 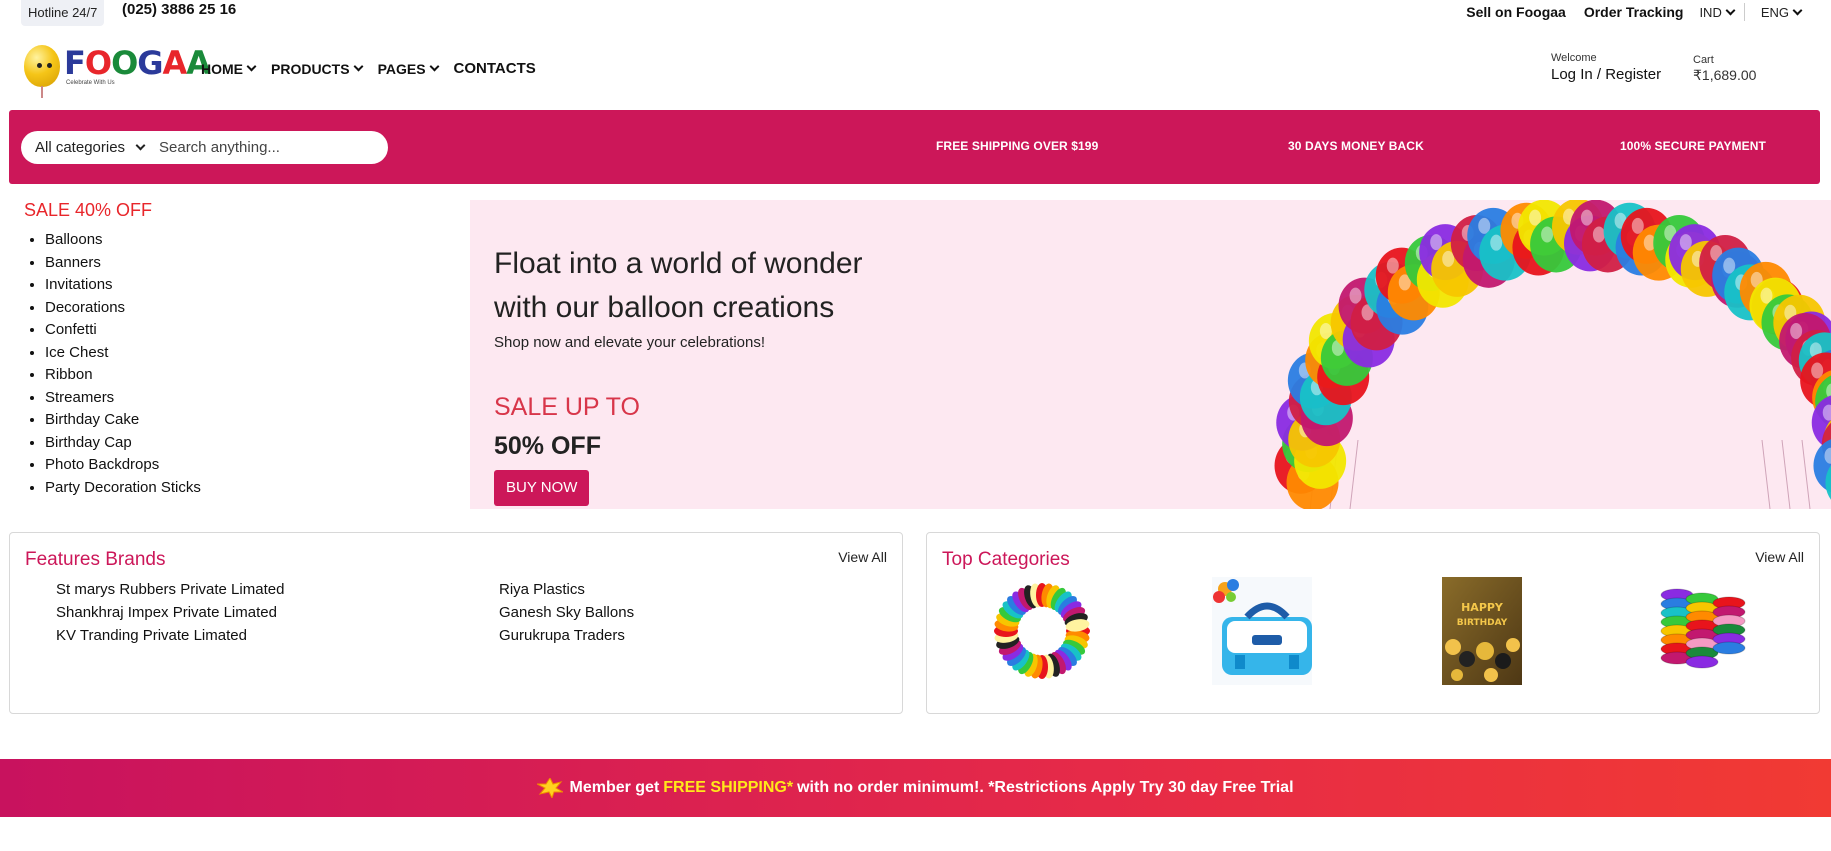 I want to click on sidebar-sale-title: SALE 40% OFF, so click(x=88, y=210).